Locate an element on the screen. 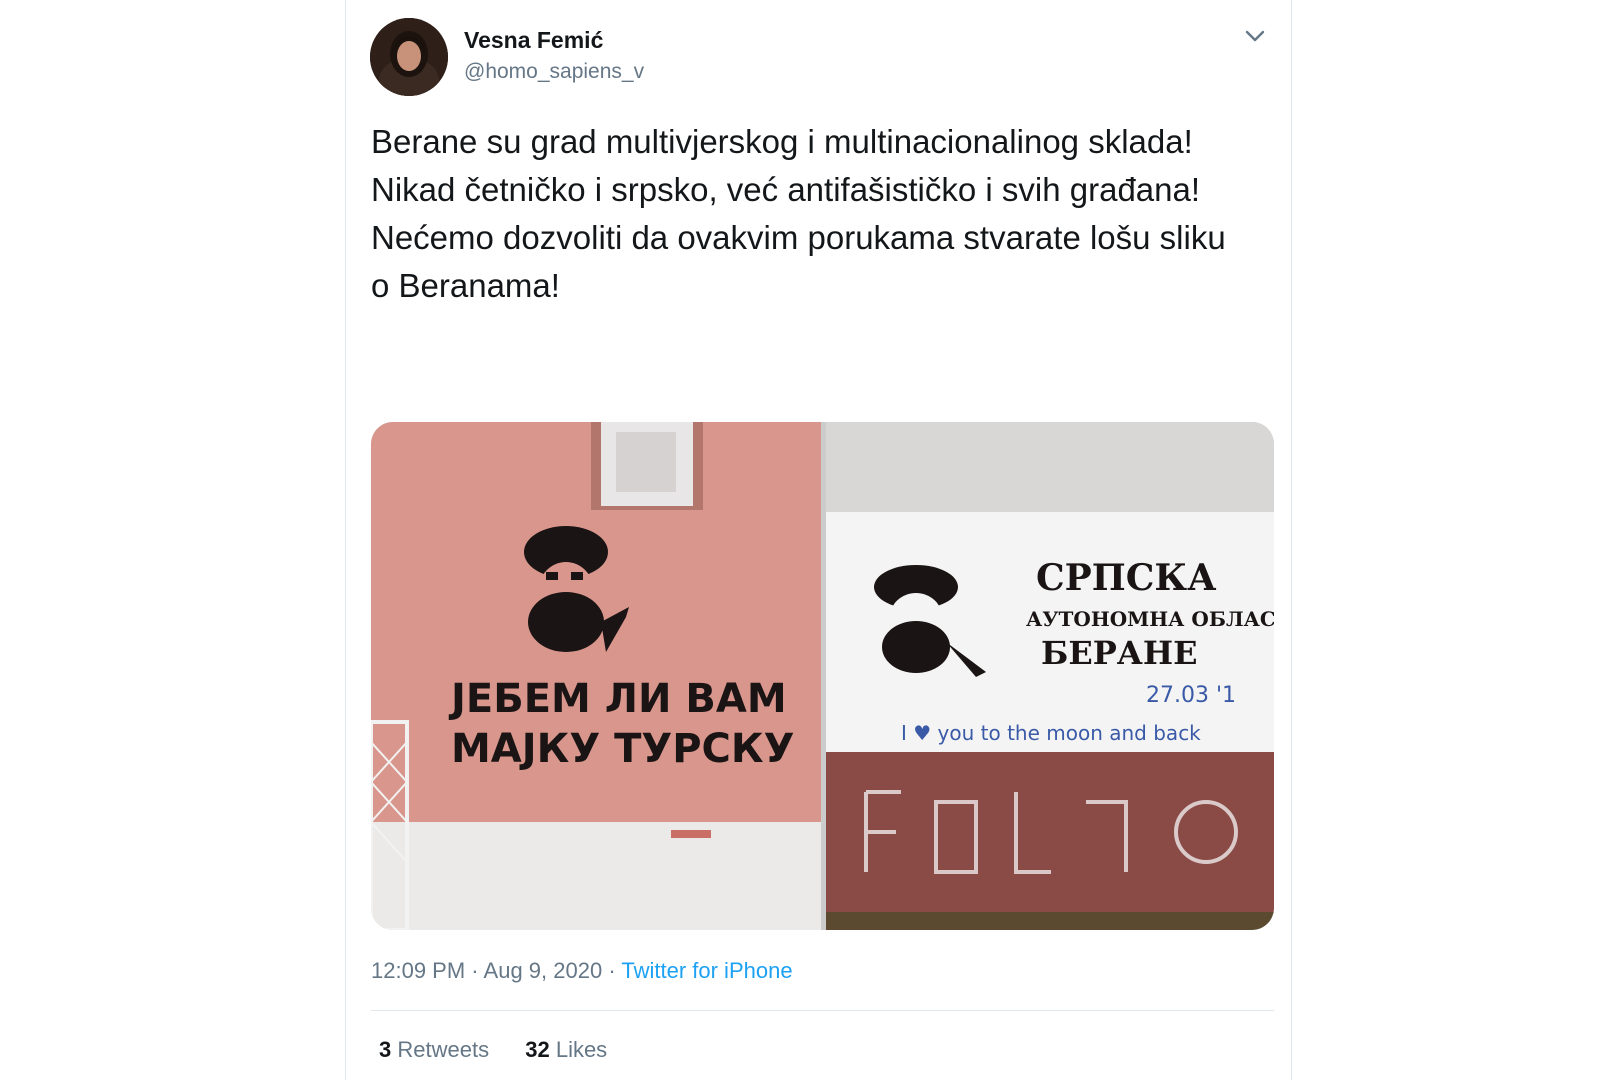 Image resolution: width=1620 pixels, height=1080 pixels. graffiti-line-2: АУТОНОМНА ОБЛАСТ is located at coordinates (1150, 619).